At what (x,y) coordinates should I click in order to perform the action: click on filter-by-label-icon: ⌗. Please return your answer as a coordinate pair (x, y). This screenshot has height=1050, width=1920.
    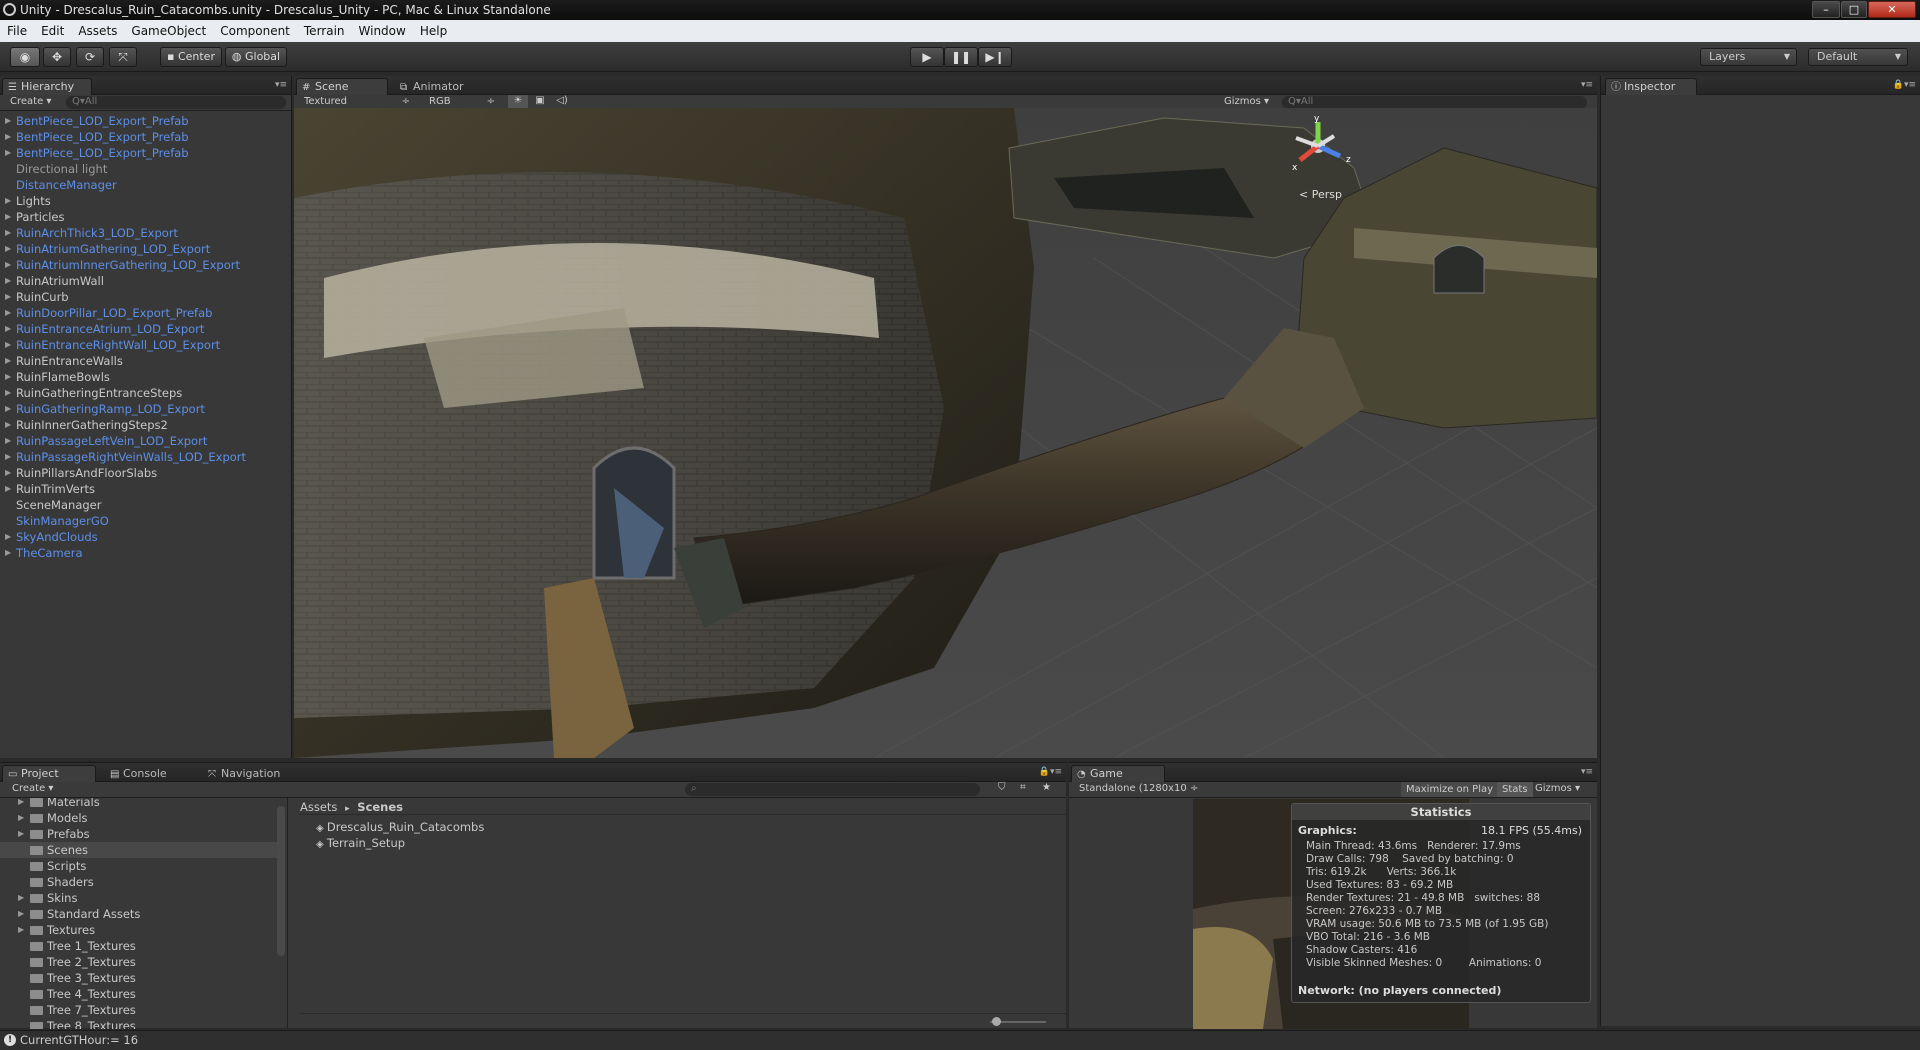
    Looking at the image, I should click on (1023, 787).